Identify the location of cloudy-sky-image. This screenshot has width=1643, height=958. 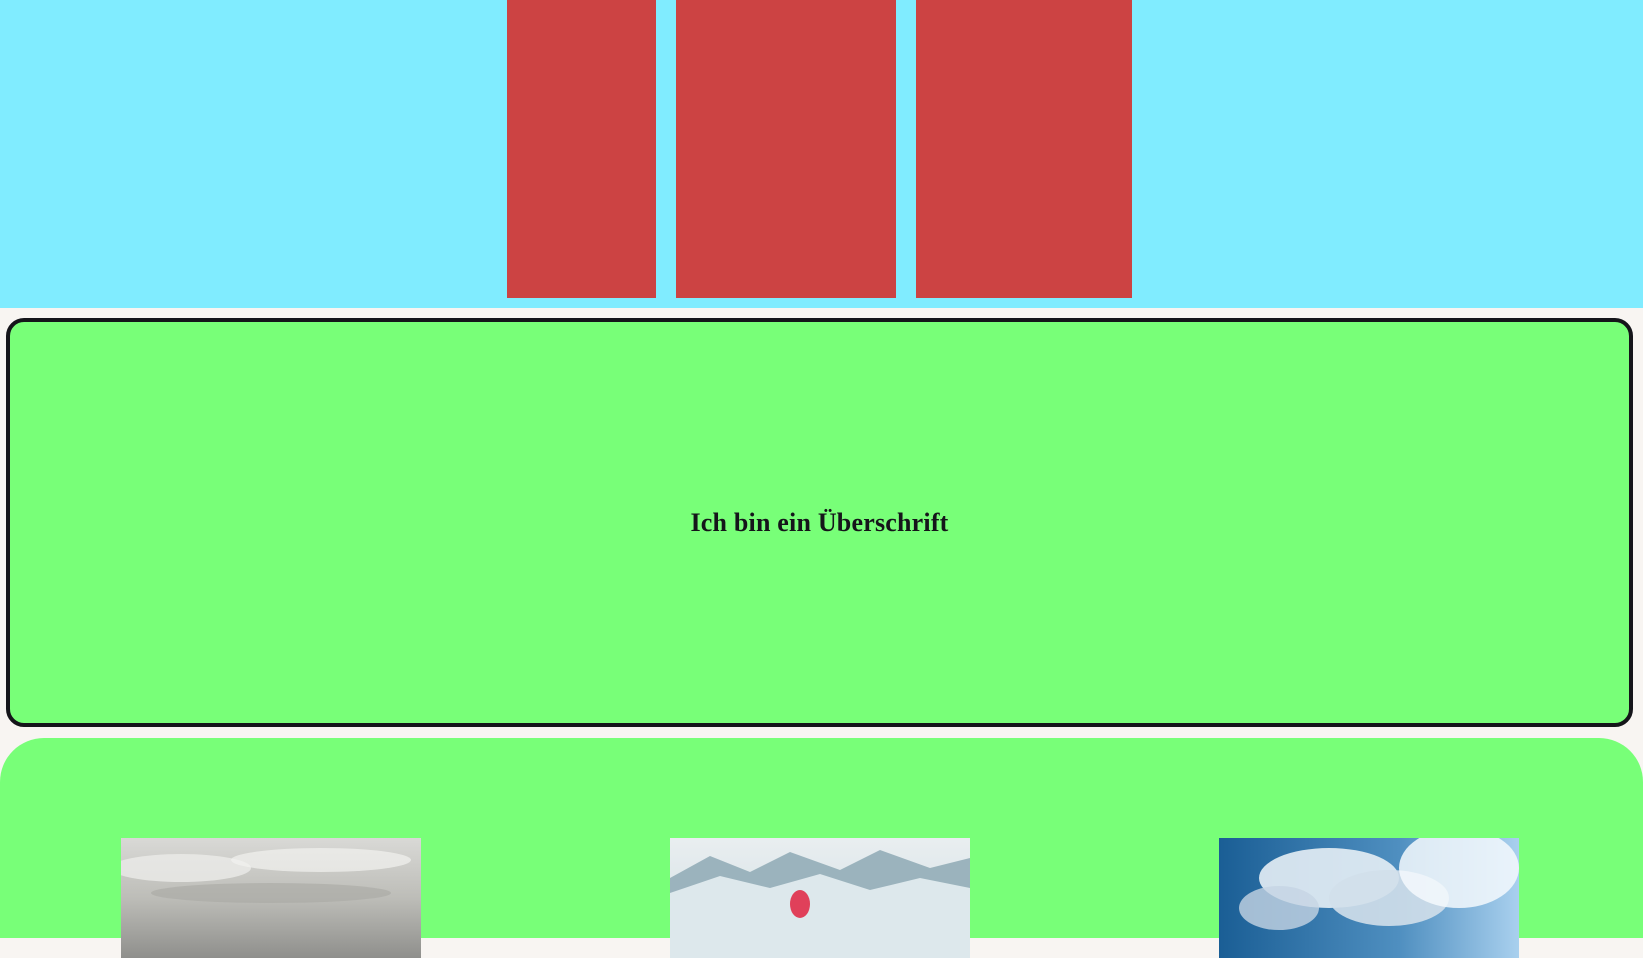
(271, 898).